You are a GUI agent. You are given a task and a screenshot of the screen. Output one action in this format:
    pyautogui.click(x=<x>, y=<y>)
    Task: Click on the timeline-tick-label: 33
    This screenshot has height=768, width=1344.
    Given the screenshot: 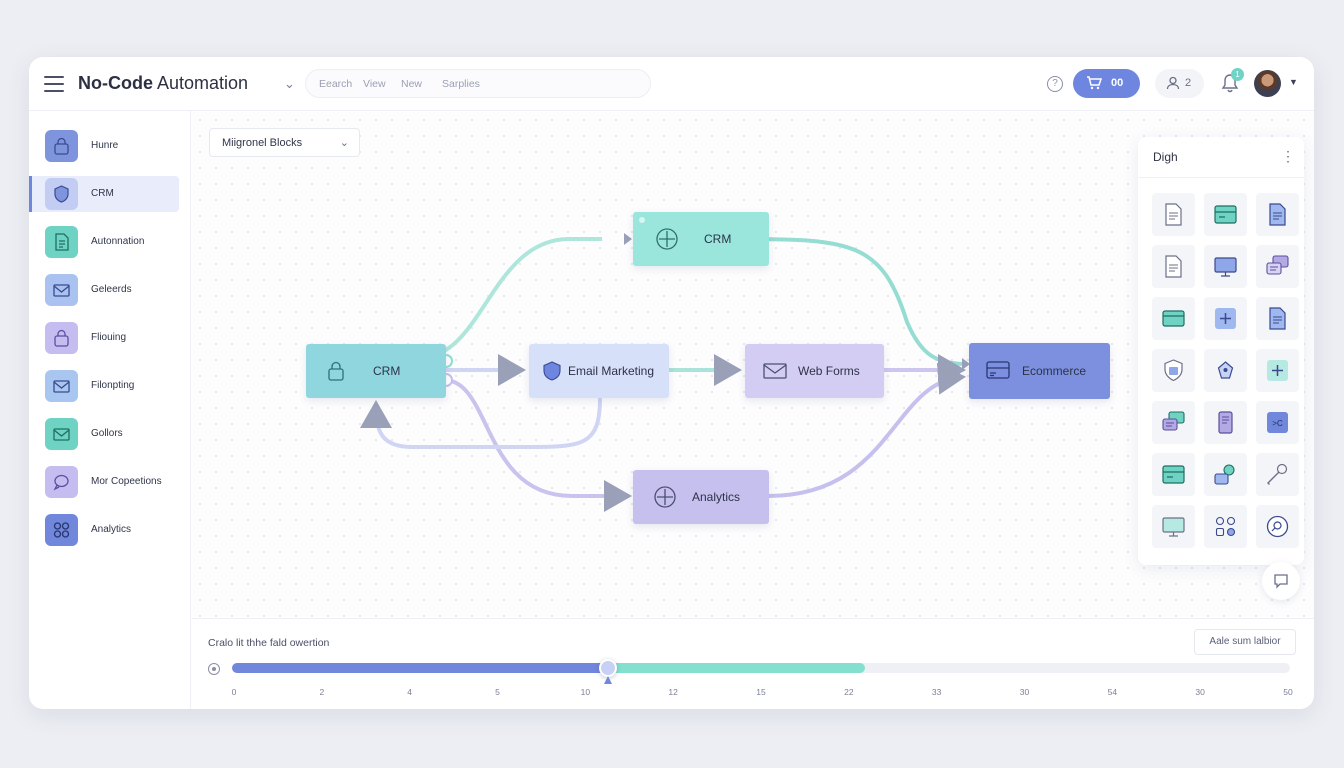 What is the action you would take?
    pyautogui.click(x=936, y=692)
    